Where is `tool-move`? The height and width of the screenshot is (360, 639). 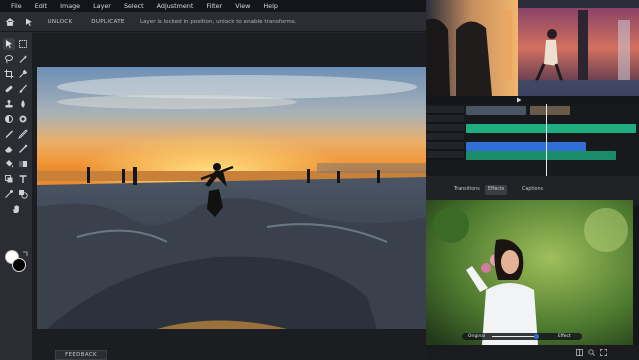
tool-move is located at coordinates (9, 44).